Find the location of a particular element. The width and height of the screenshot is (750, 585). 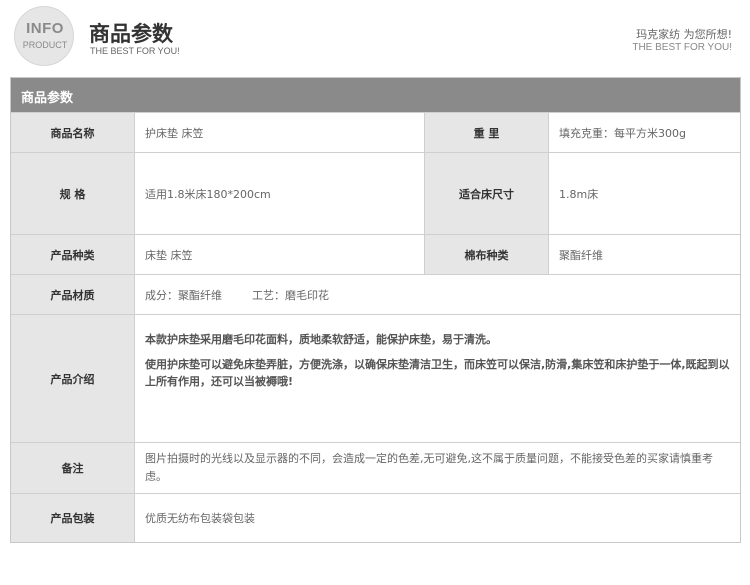

label-intro: 产品介绍 is located at coordinates (73, 378).